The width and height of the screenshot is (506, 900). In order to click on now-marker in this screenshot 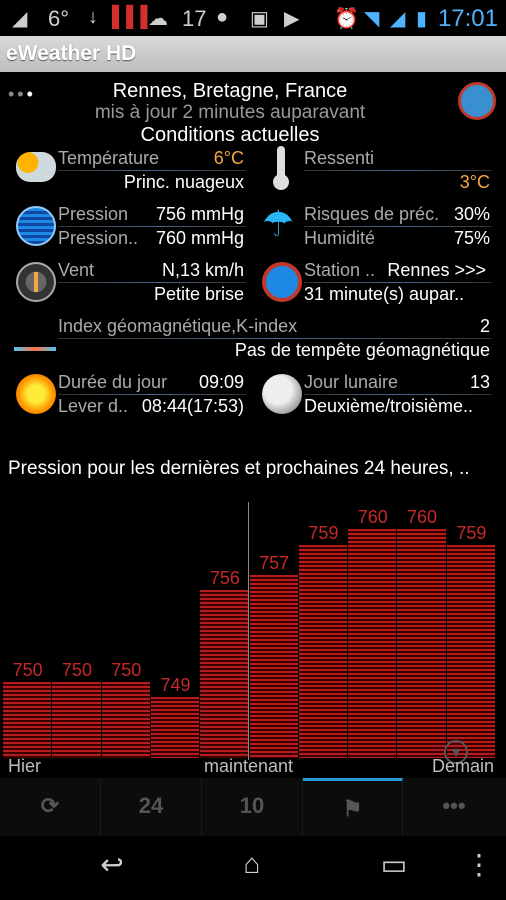, I will do `click(248, 631)`.